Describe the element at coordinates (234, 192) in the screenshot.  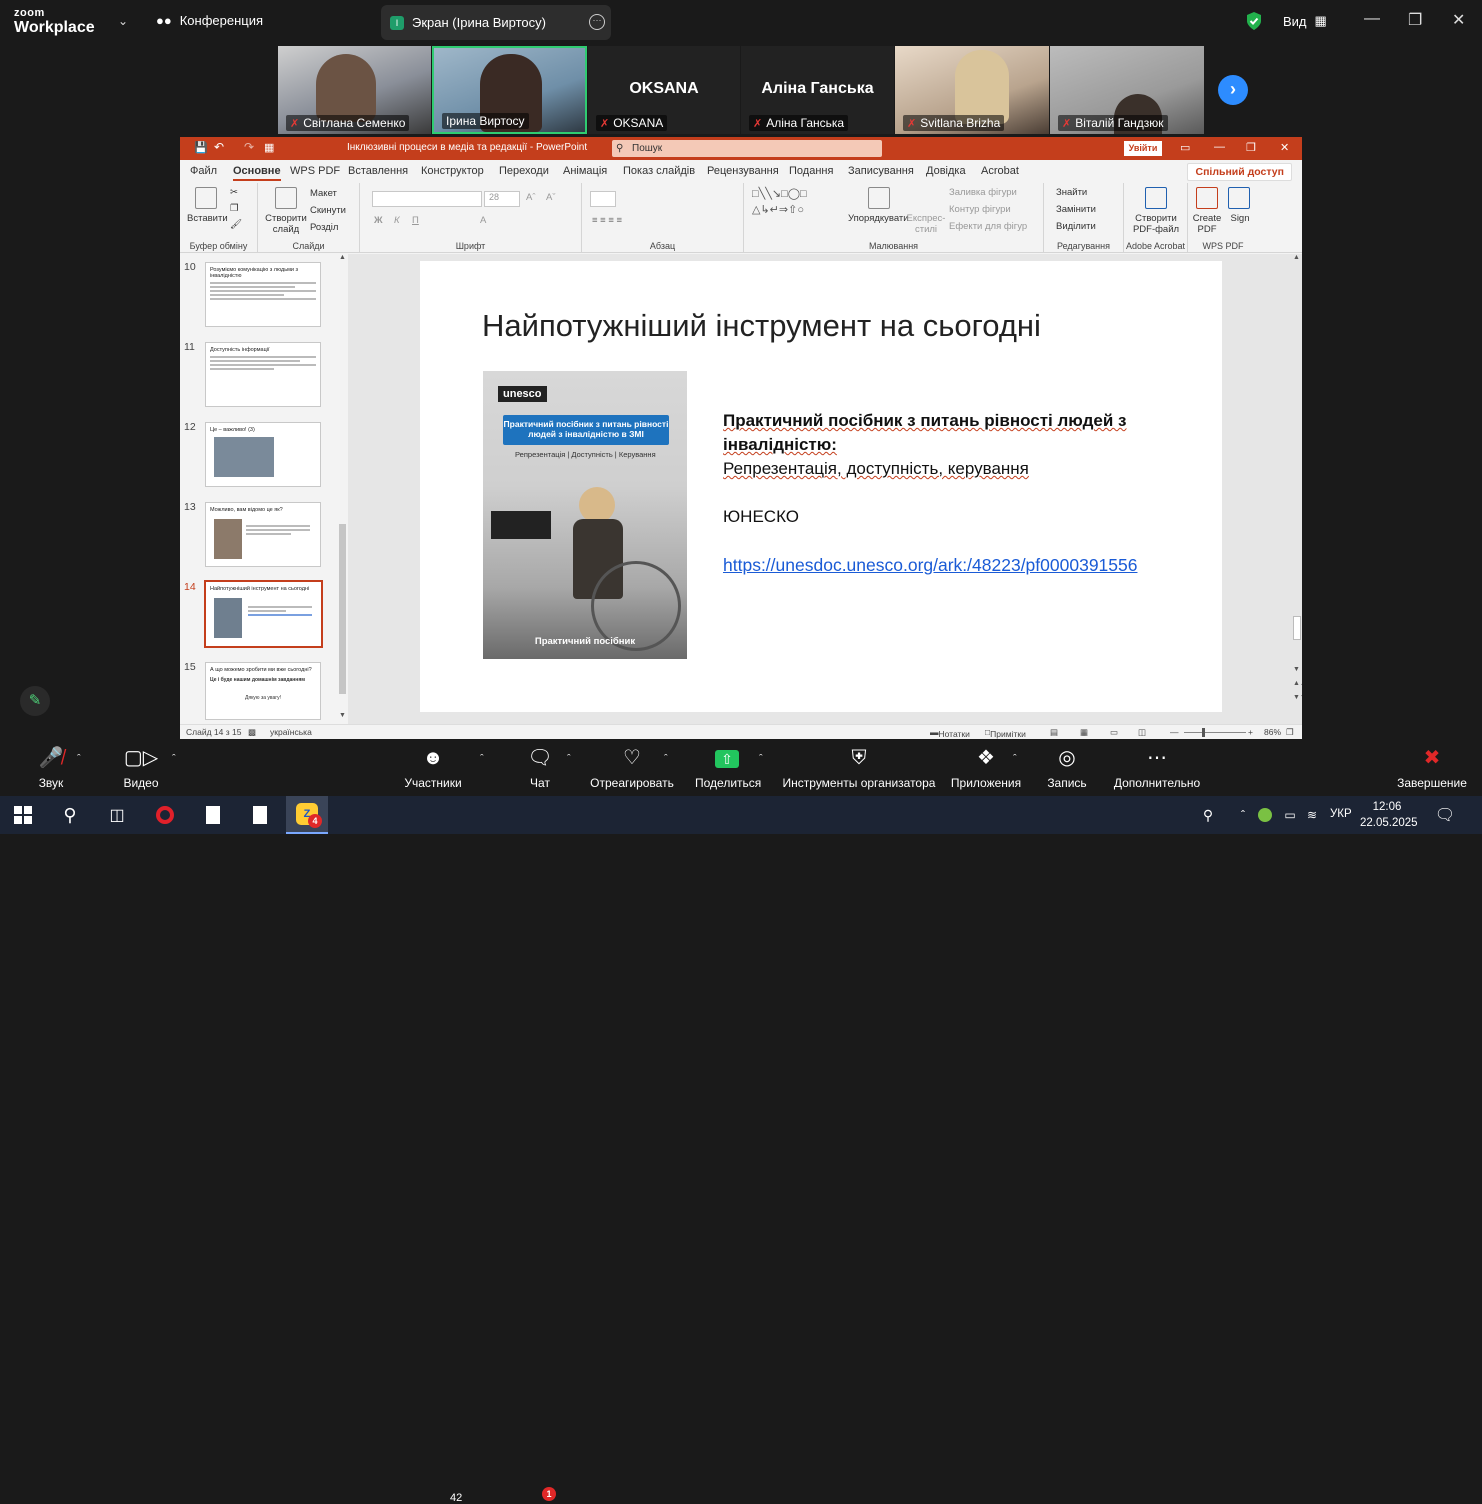
I see `cut-icon: ✂` at that location.